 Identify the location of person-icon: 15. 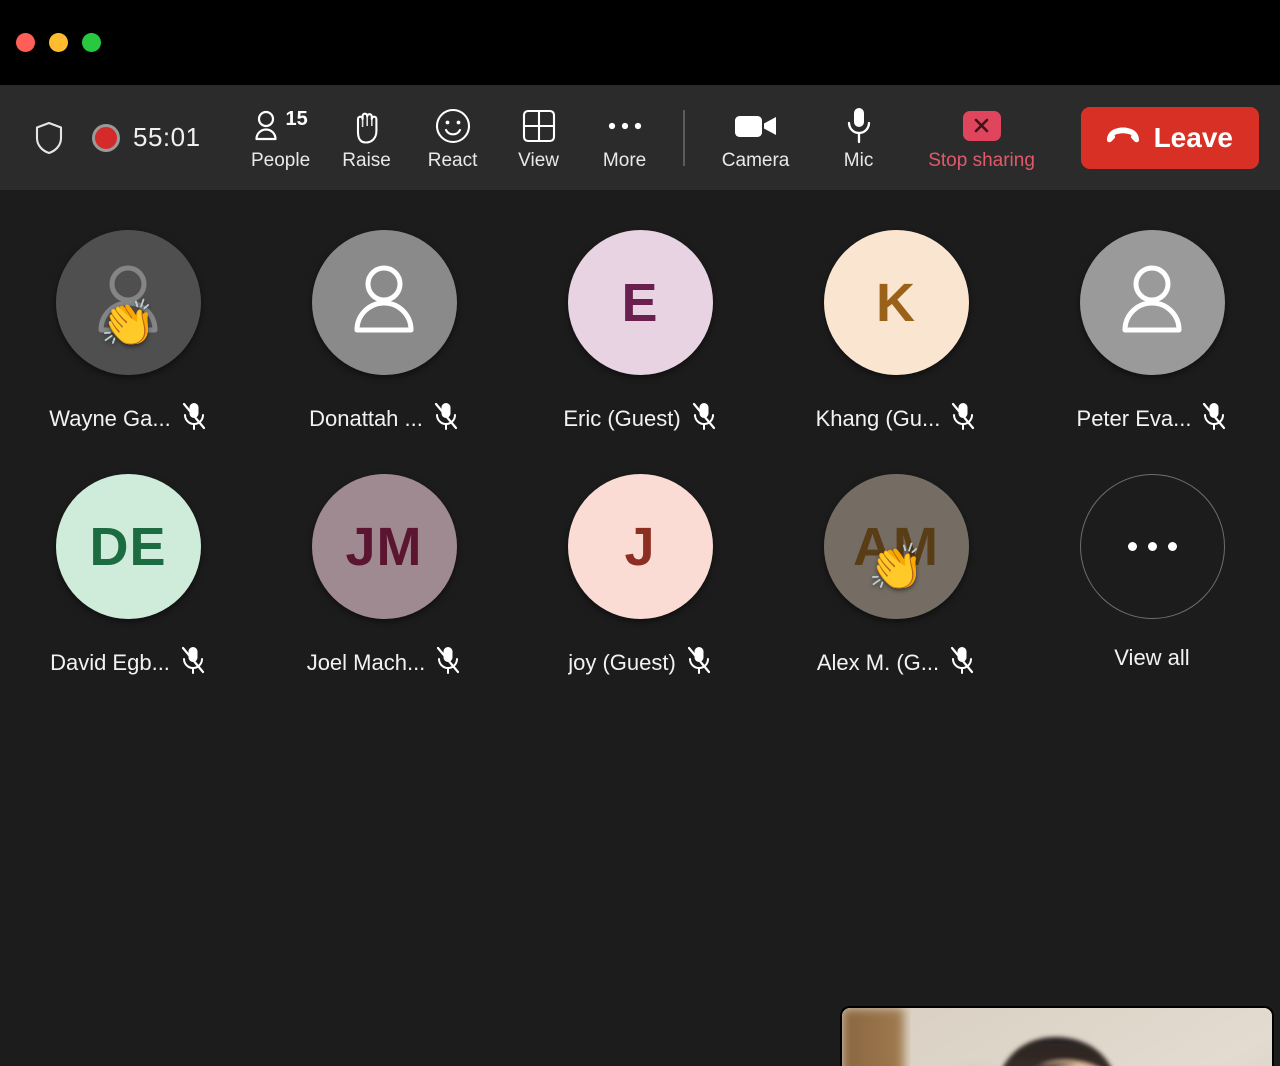
(280, 126).